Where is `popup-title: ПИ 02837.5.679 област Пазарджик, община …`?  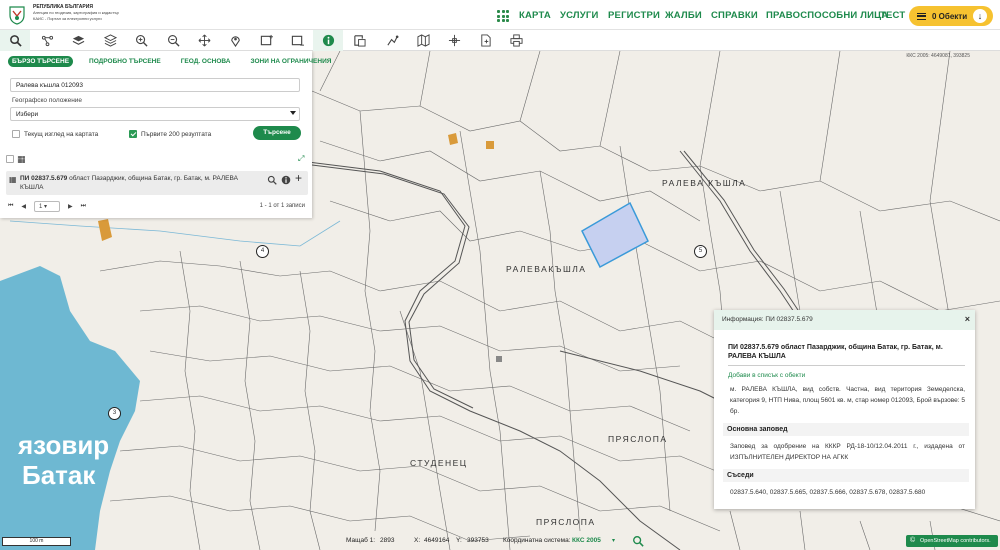 popup-title: ПИ 02837.5.679 област Пазарджик, община … is located at coordinates (846, 354).